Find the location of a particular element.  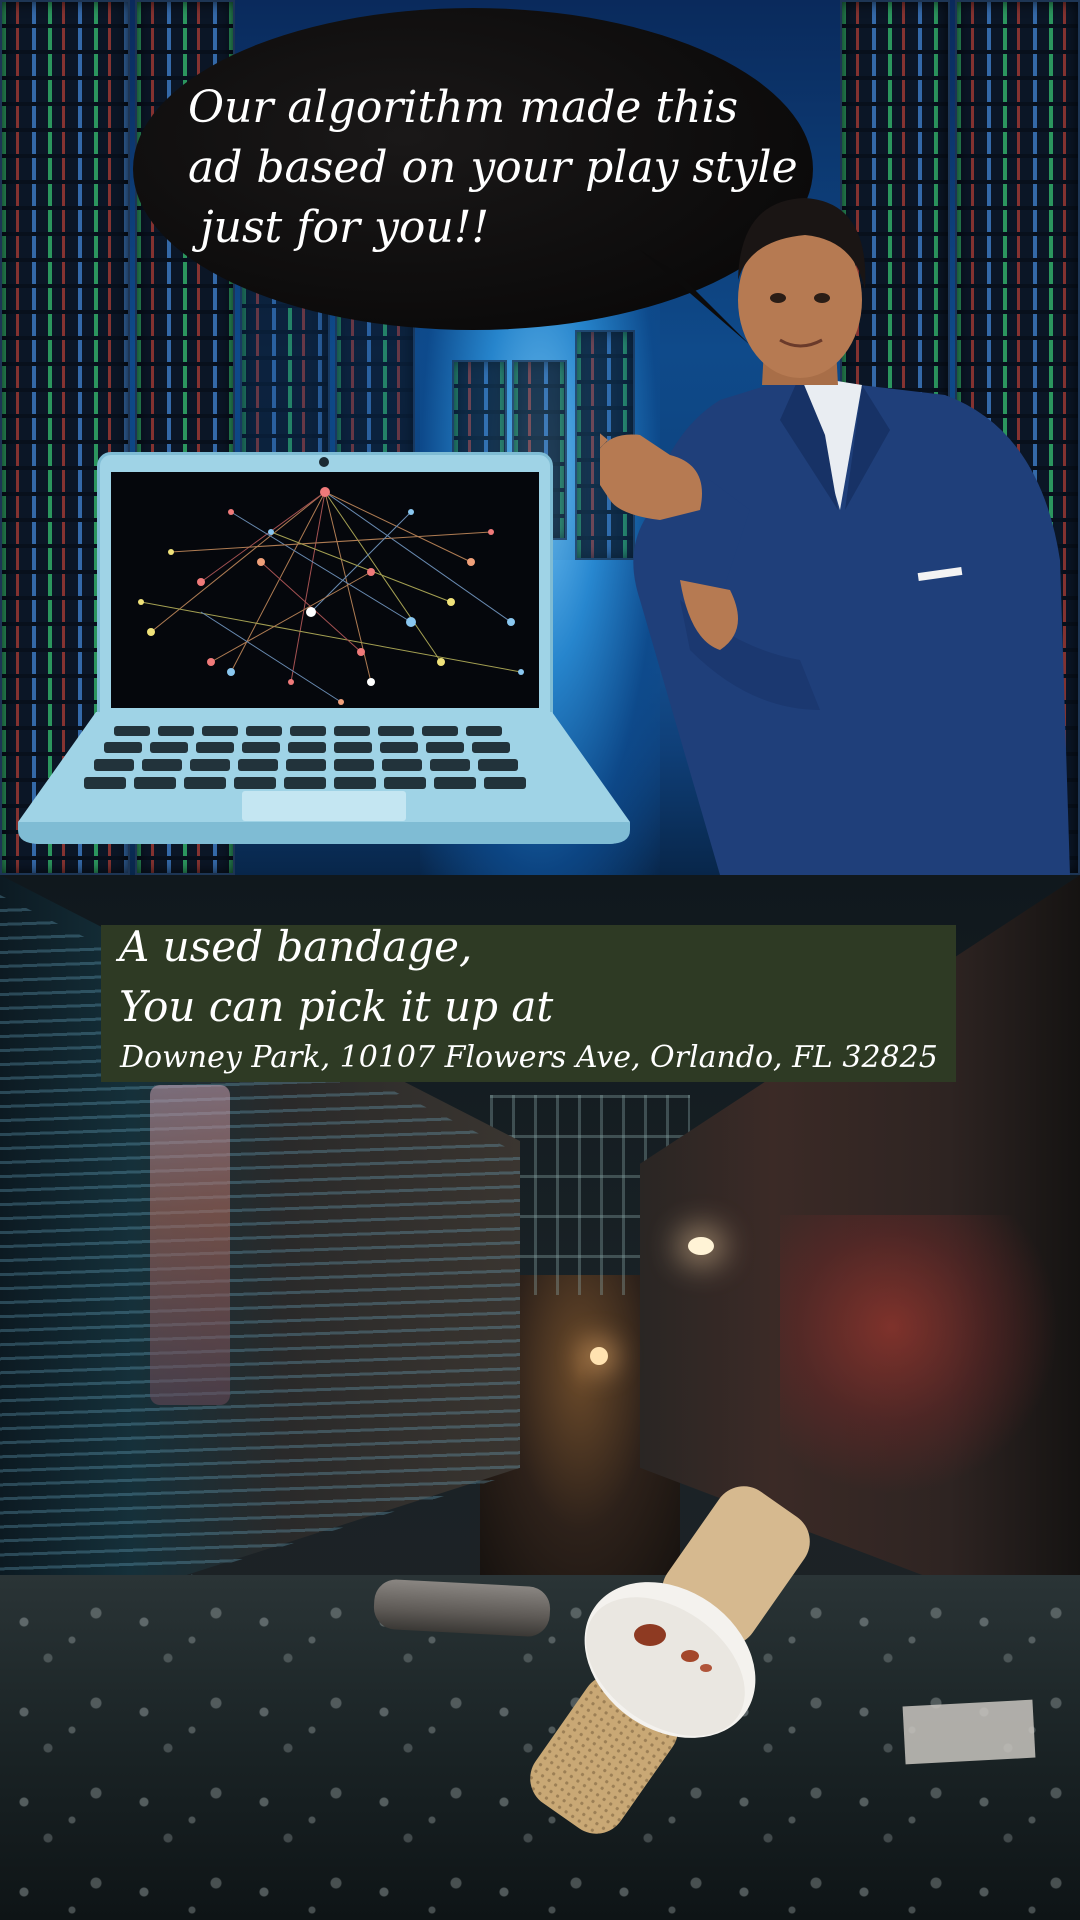

speech-line-1: Our algorithm made this is located at coordinates (463, 107).